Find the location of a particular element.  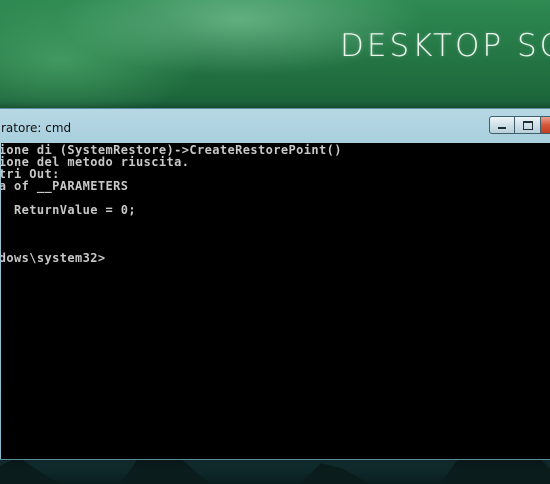

wallpaper-brand-text: DESKTOP SOLU is located at coordinates (445, 46).